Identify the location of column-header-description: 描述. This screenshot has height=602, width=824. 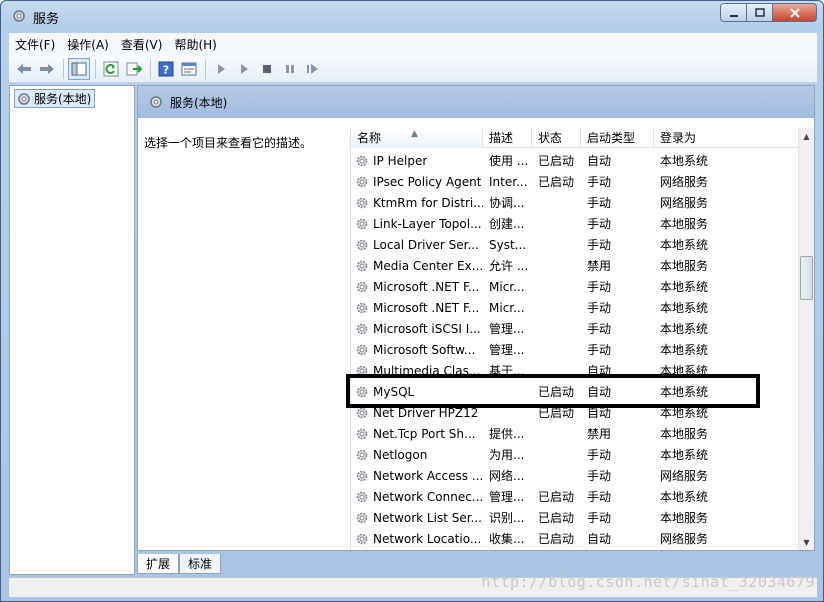
(507, 138).